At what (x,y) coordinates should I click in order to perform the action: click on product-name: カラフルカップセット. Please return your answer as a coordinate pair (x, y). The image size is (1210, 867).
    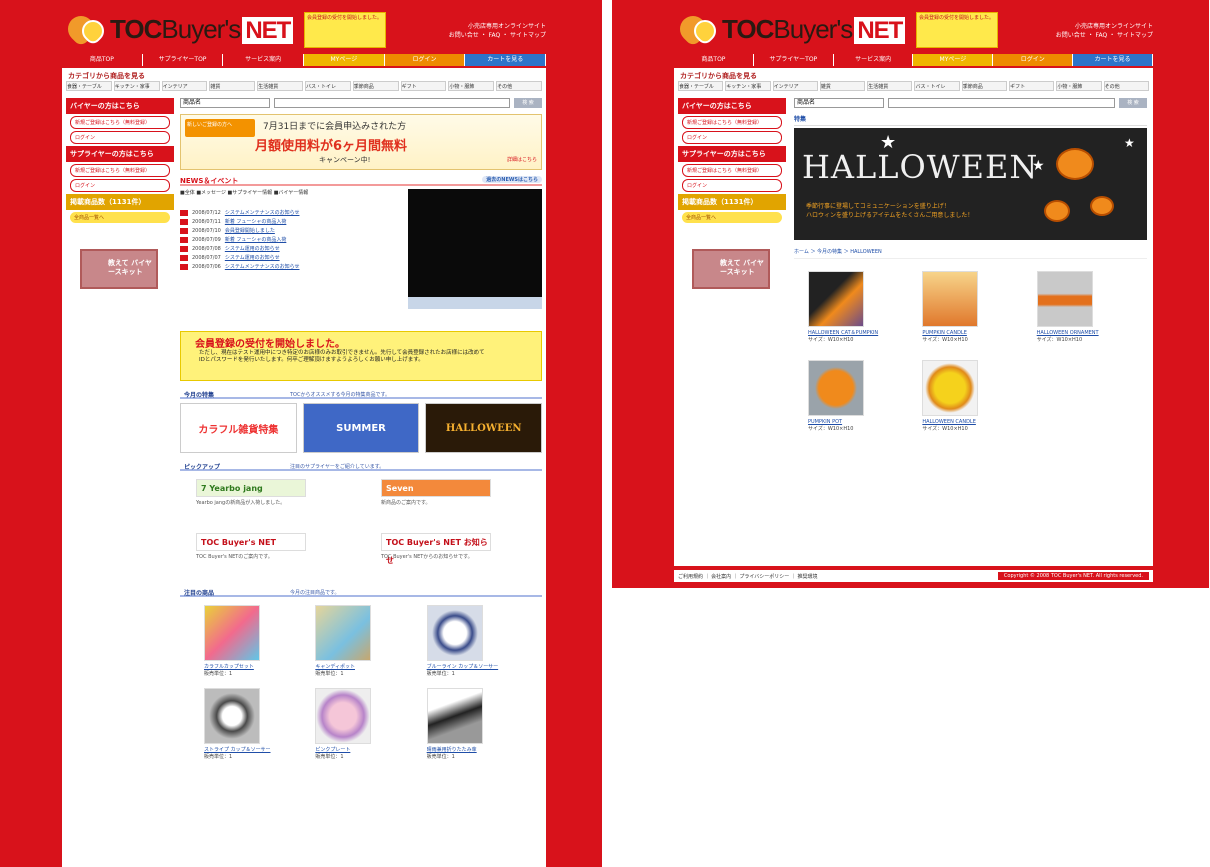
    Looking at the image, I should click on (249, 667).